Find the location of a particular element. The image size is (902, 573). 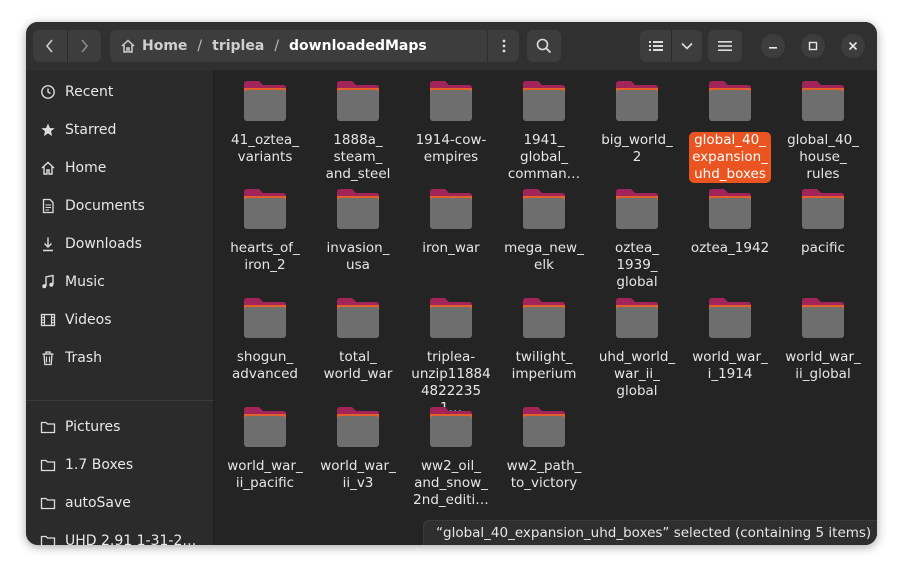

sidebar-item-starred: Starred is located at coordinates (120, 130).